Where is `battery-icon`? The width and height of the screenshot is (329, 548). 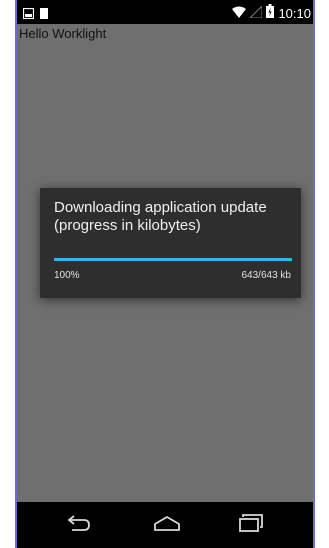
battery-icon is located at coordinates (270, 13).